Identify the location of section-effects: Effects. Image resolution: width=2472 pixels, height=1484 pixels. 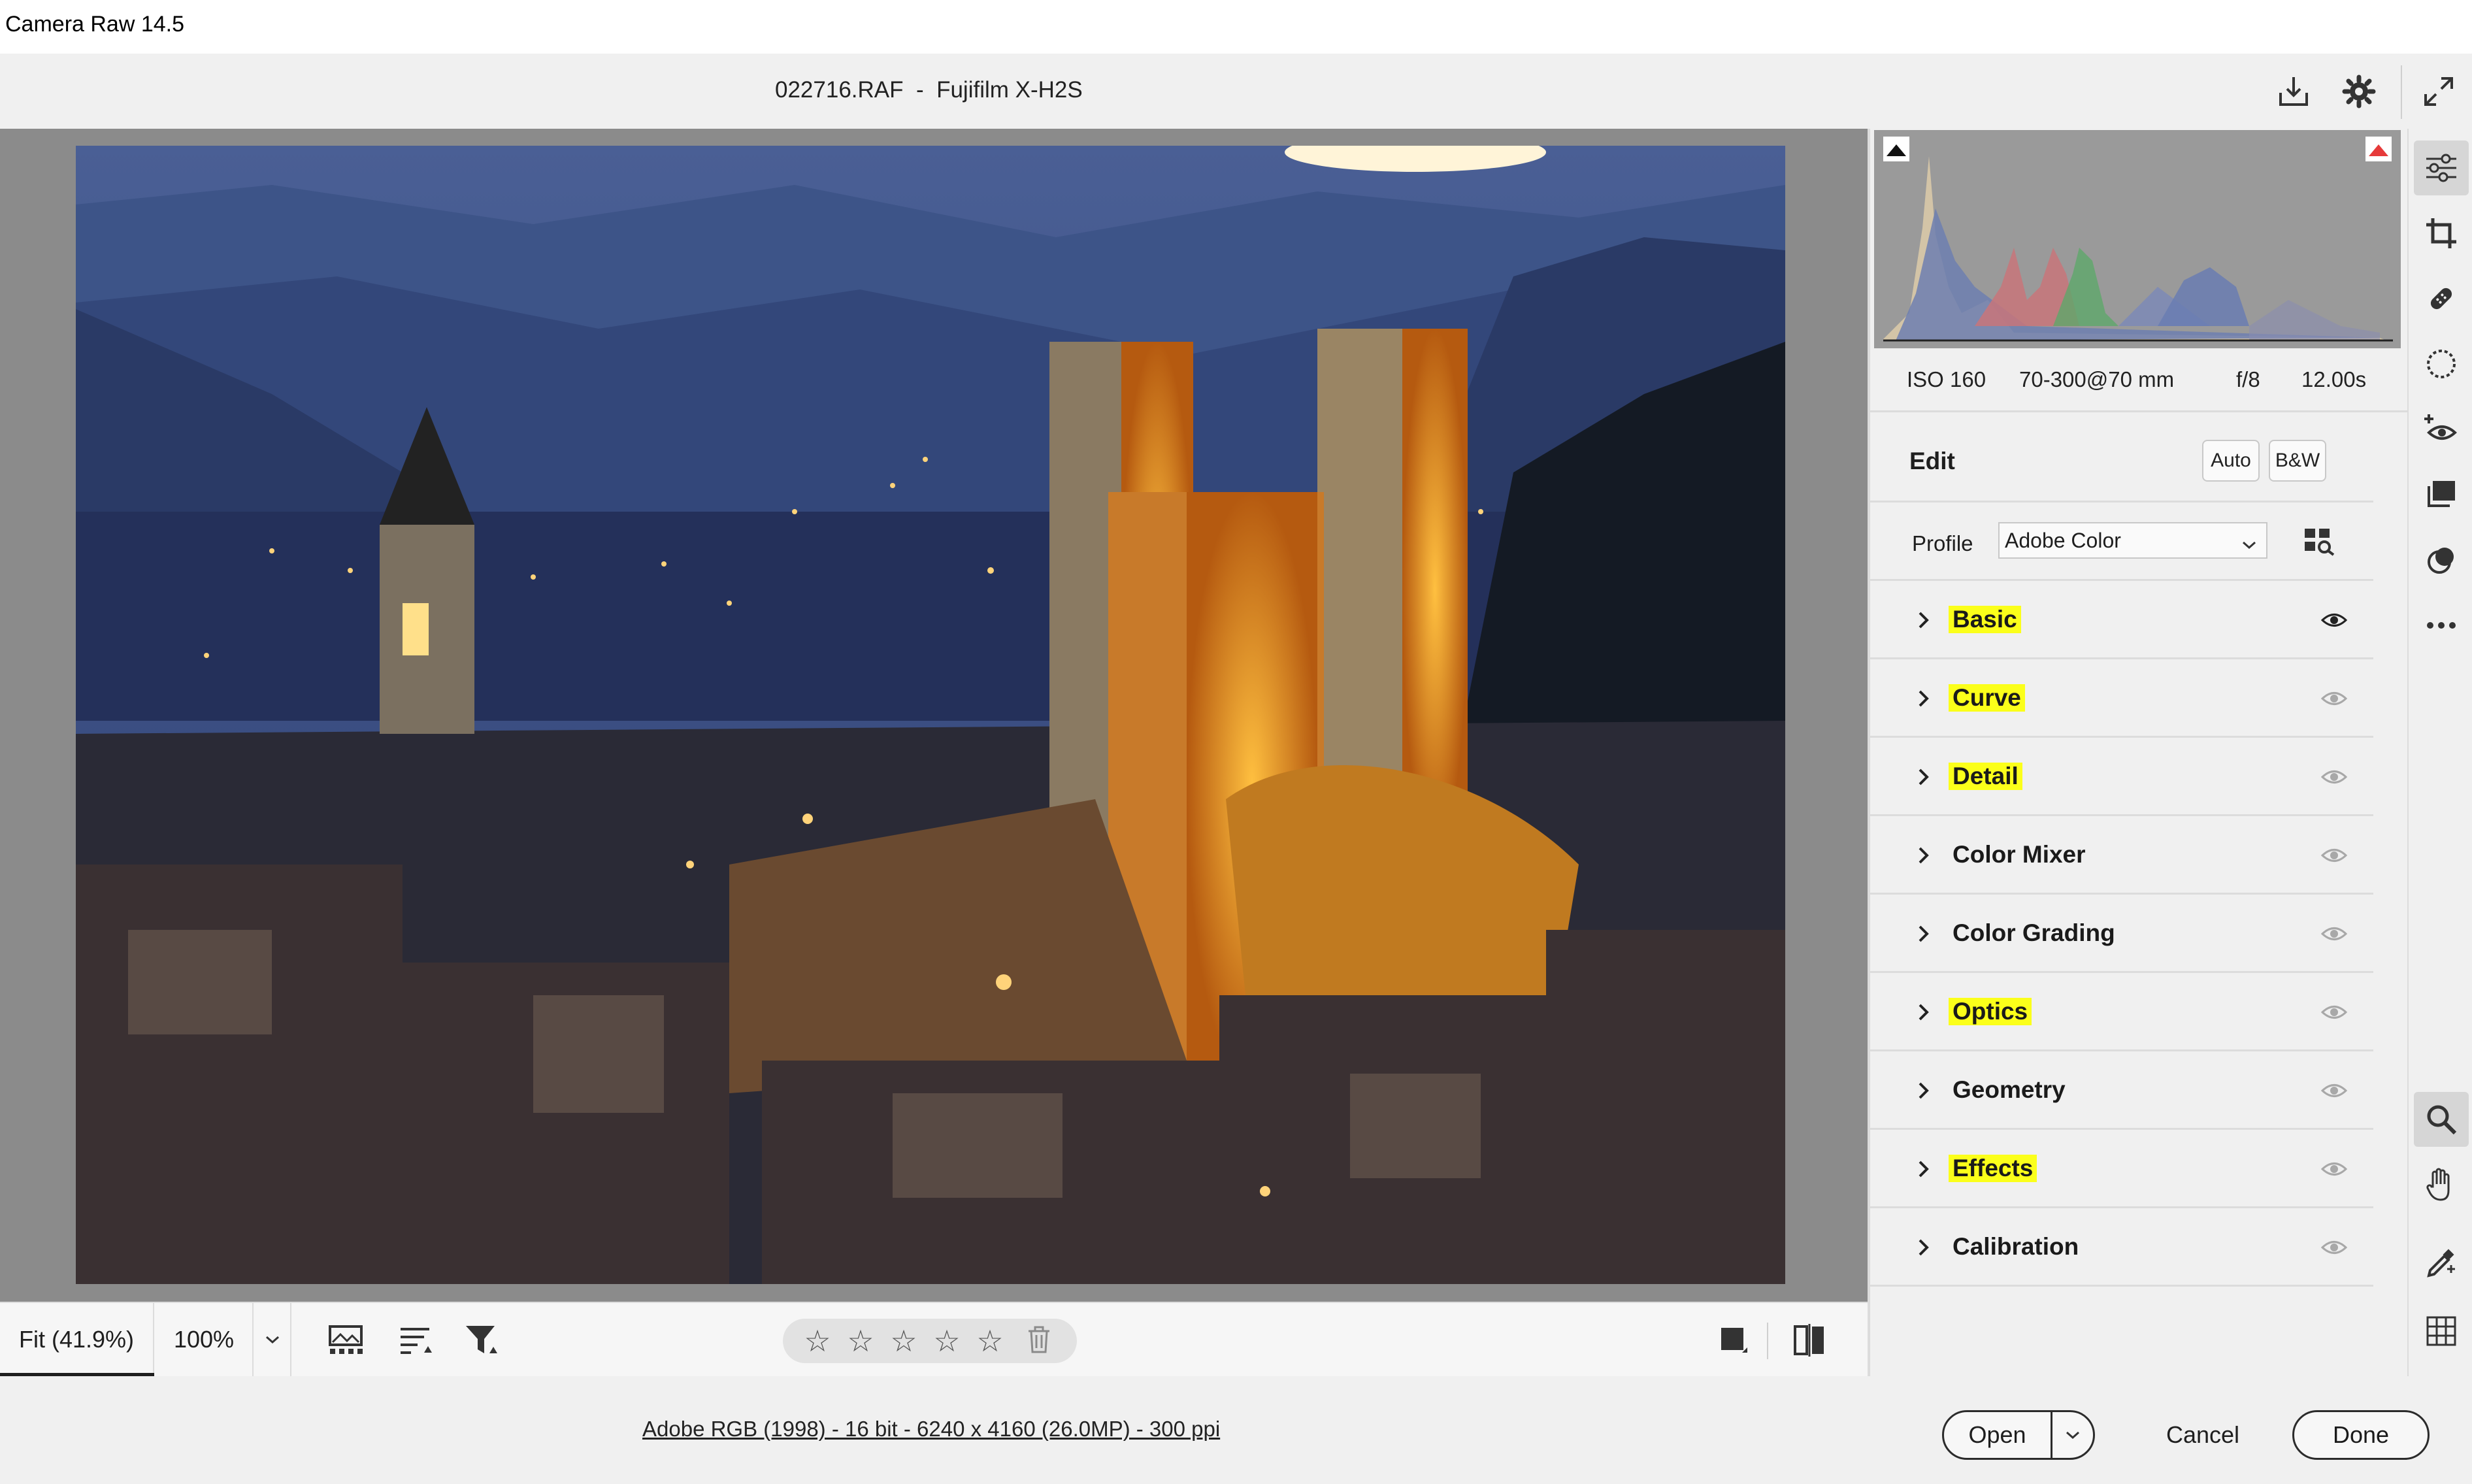
(2121, 1169).